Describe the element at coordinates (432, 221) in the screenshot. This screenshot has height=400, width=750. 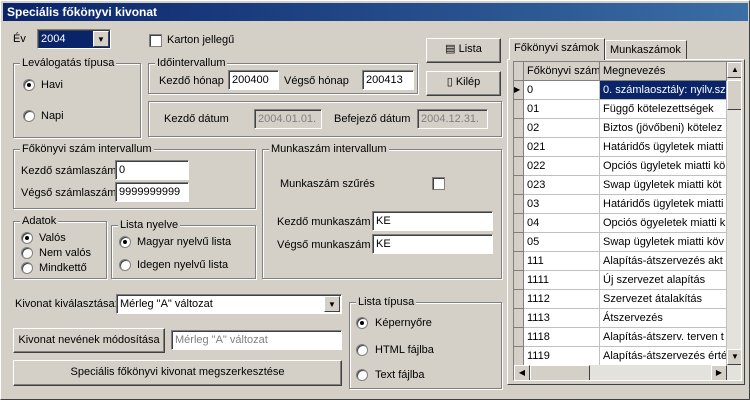
I see `start-workno-input: KE` at that location.